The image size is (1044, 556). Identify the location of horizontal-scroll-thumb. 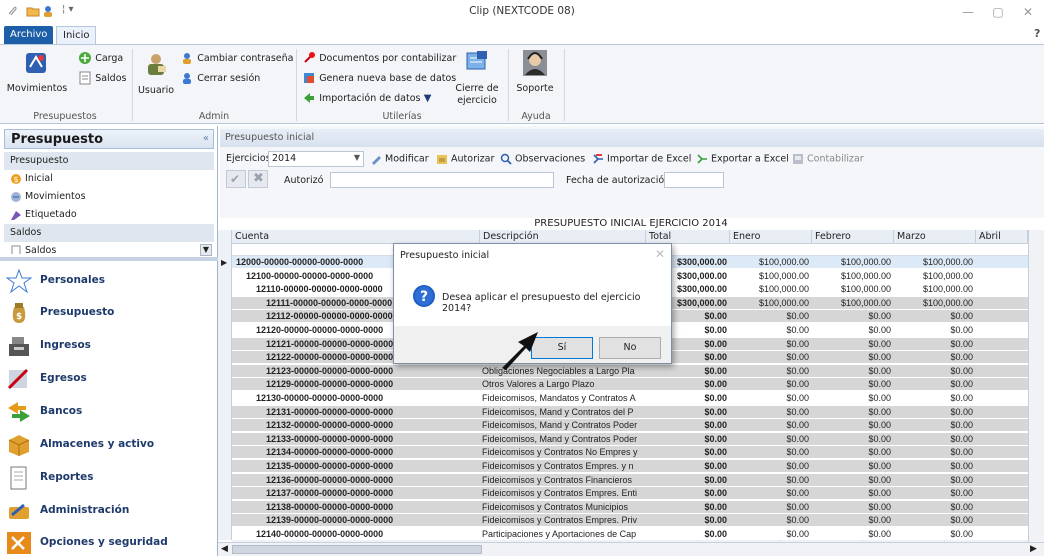
(357, 549).